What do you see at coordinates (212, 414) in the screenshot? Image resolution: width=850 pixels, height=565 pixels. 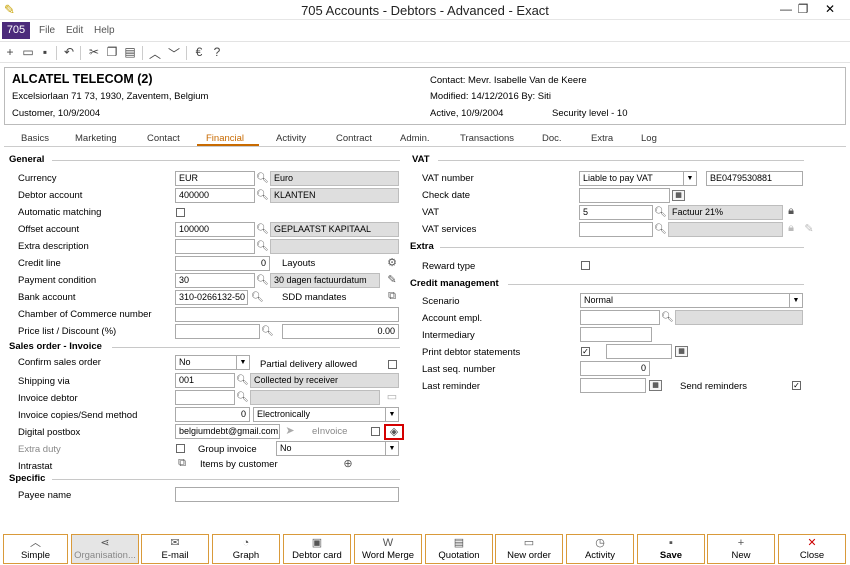 I see `invoice-copies-field: 0` at bounding box center [212, 414].